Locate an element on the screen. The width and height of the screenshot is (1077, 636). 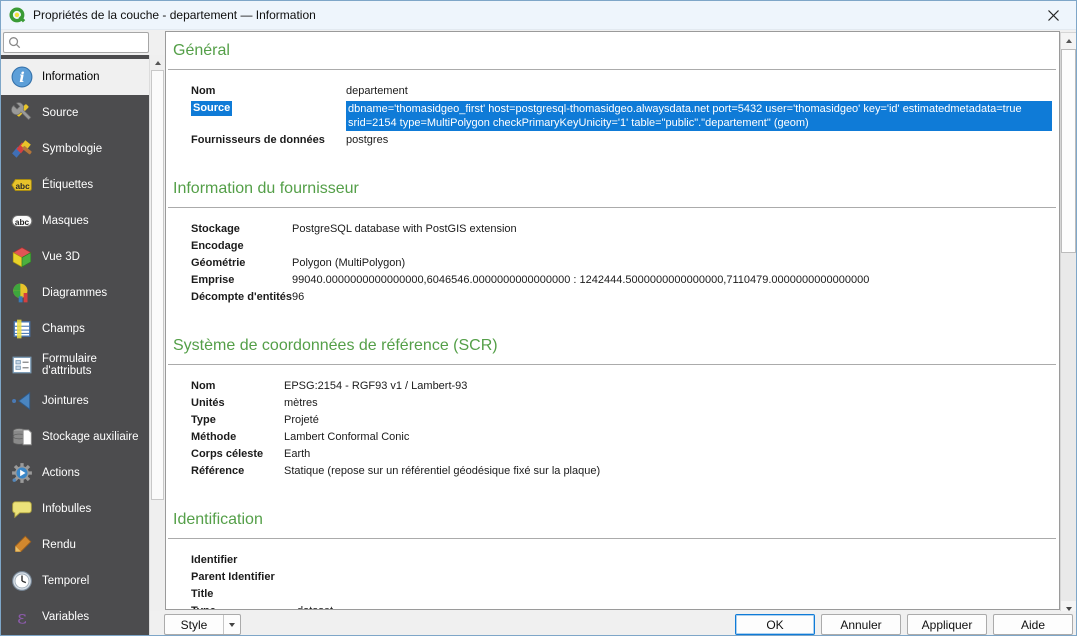
sidebar-item-source: Source is located at coordinates (75, 113).